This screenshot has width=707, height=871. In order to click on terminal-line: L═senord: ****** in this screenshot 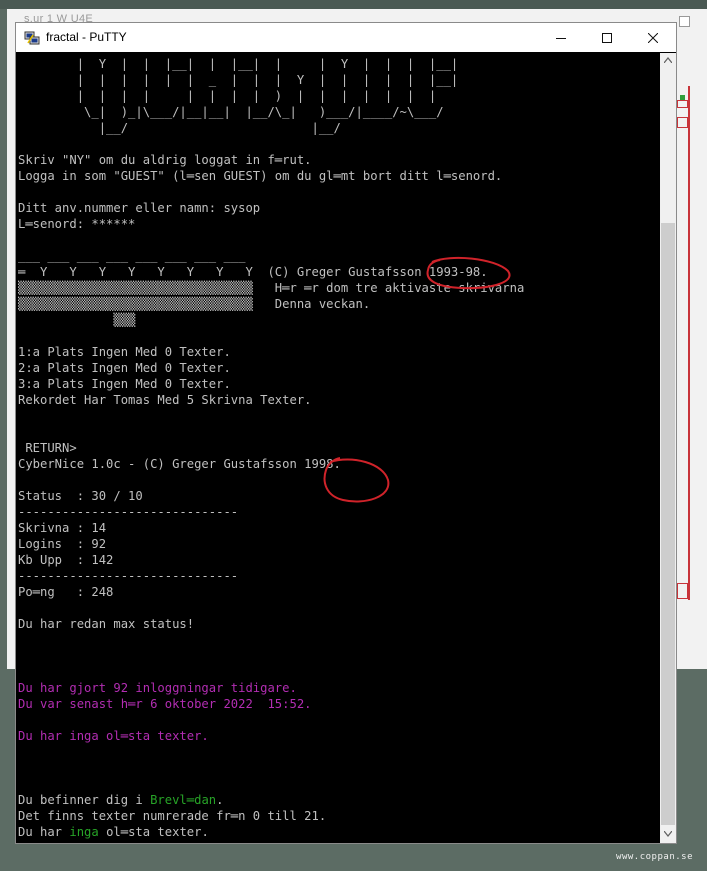, I will do `click(77, 224)`.